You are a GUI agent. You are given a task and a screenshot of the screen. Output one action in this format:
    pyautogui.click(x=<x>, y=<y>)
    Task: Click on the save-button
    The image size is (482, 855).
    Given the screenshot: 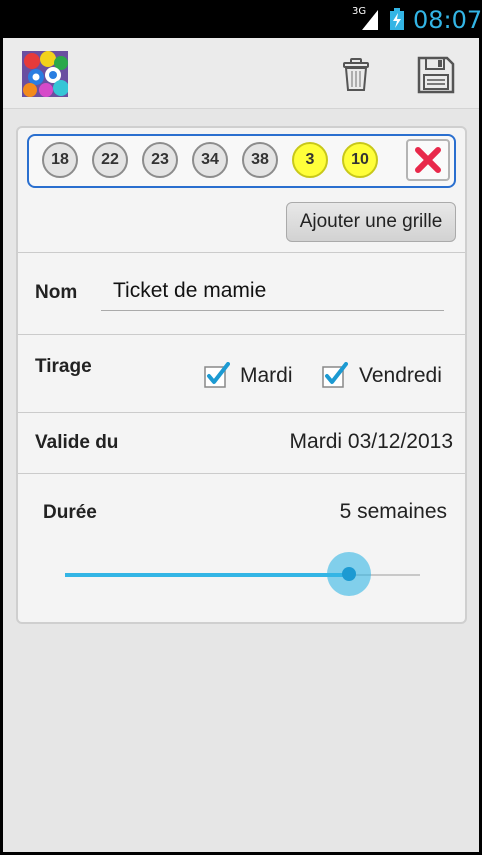 What is the action you would take?
    pyautogui.click(x=436, y=75)
    